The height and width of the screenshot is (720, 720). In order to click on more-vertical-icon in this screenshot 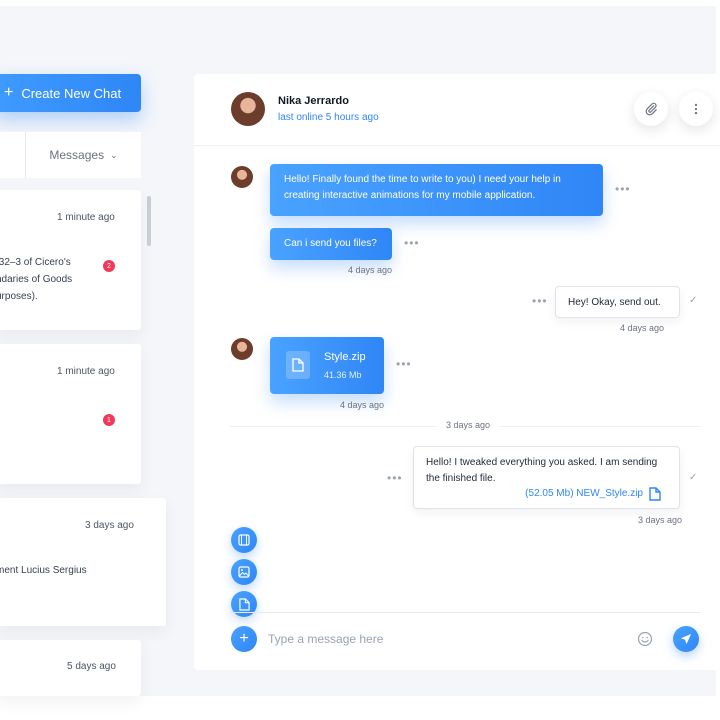, I will do `click(696, 109)`.